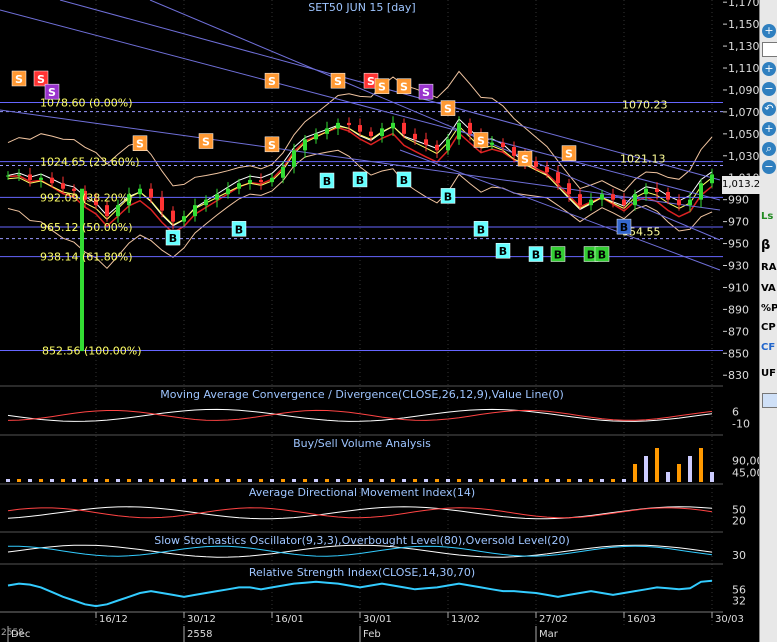  Describe the element at coordinates (553, 619) in the screenshot. I see `date-label: 27/02` at that location.